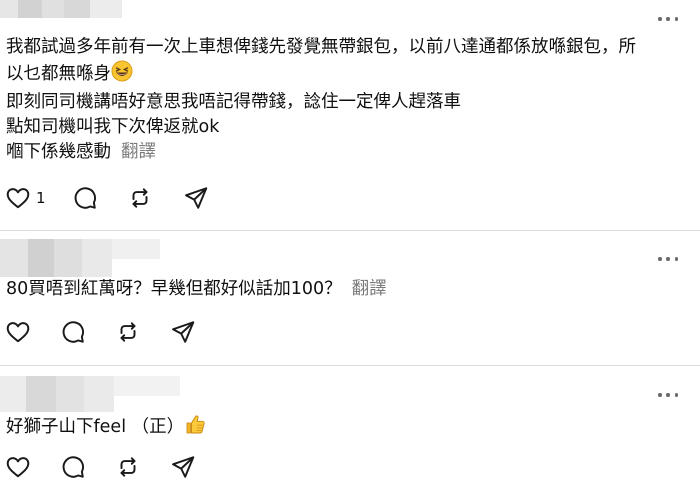 Image resolution: width=700 pixels, height=487 pixels. What do you see at coordinates (347, 75) in the screenshot?
I see `comment-line-with-emoji: 以乜都無喺身` at bounding box center [347, 75].